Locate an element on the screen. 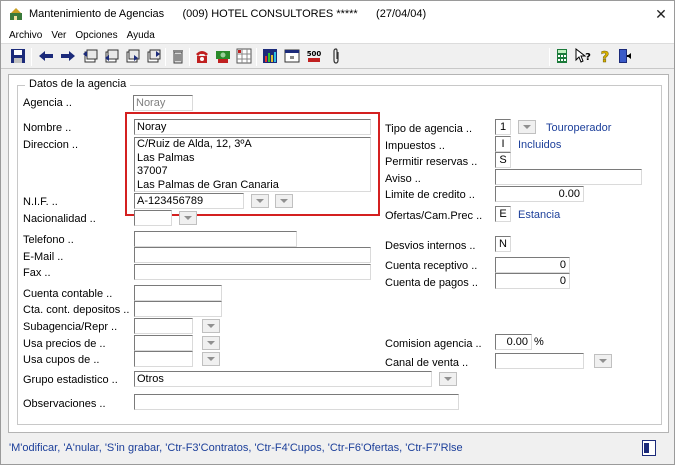  desvios-internos-label: Desvios internos .. is located at coordinates (430, 246).